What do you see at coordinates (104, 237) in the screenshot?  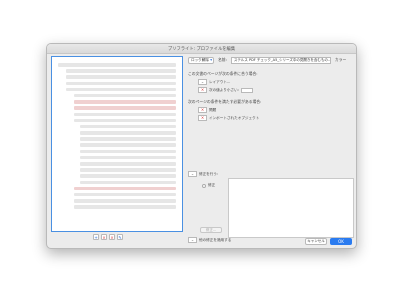 I see `remove-button: ×` at bounding box center [104, 237].